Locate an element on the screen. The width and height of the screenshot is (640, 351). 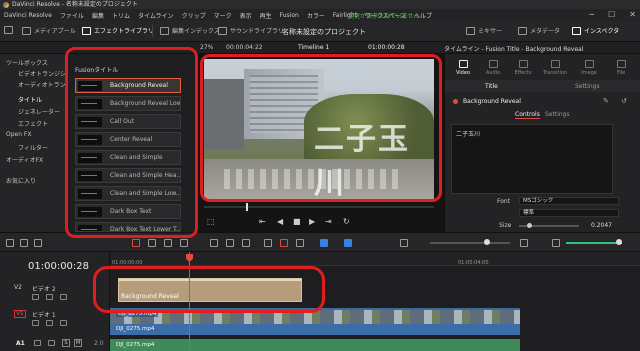
tree-filters: フィルター is located at coordinates (33, 147).